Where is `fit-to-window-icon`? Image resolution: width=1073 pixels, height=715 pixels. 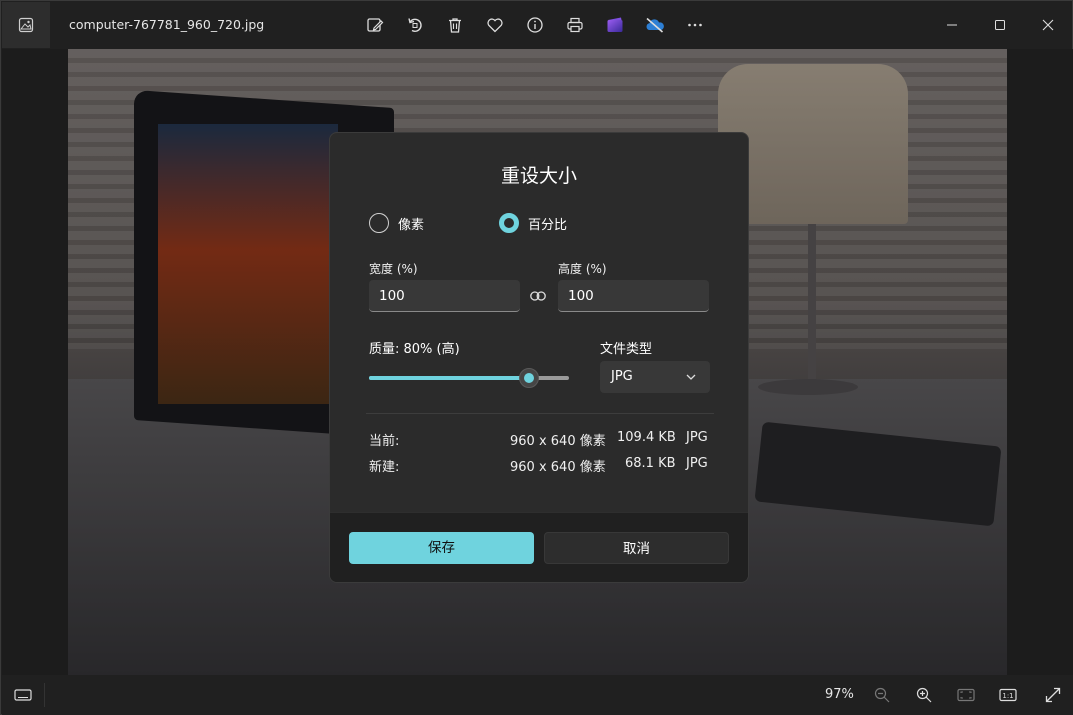
fit-to-window-icon is located at coordinates (966, 695).